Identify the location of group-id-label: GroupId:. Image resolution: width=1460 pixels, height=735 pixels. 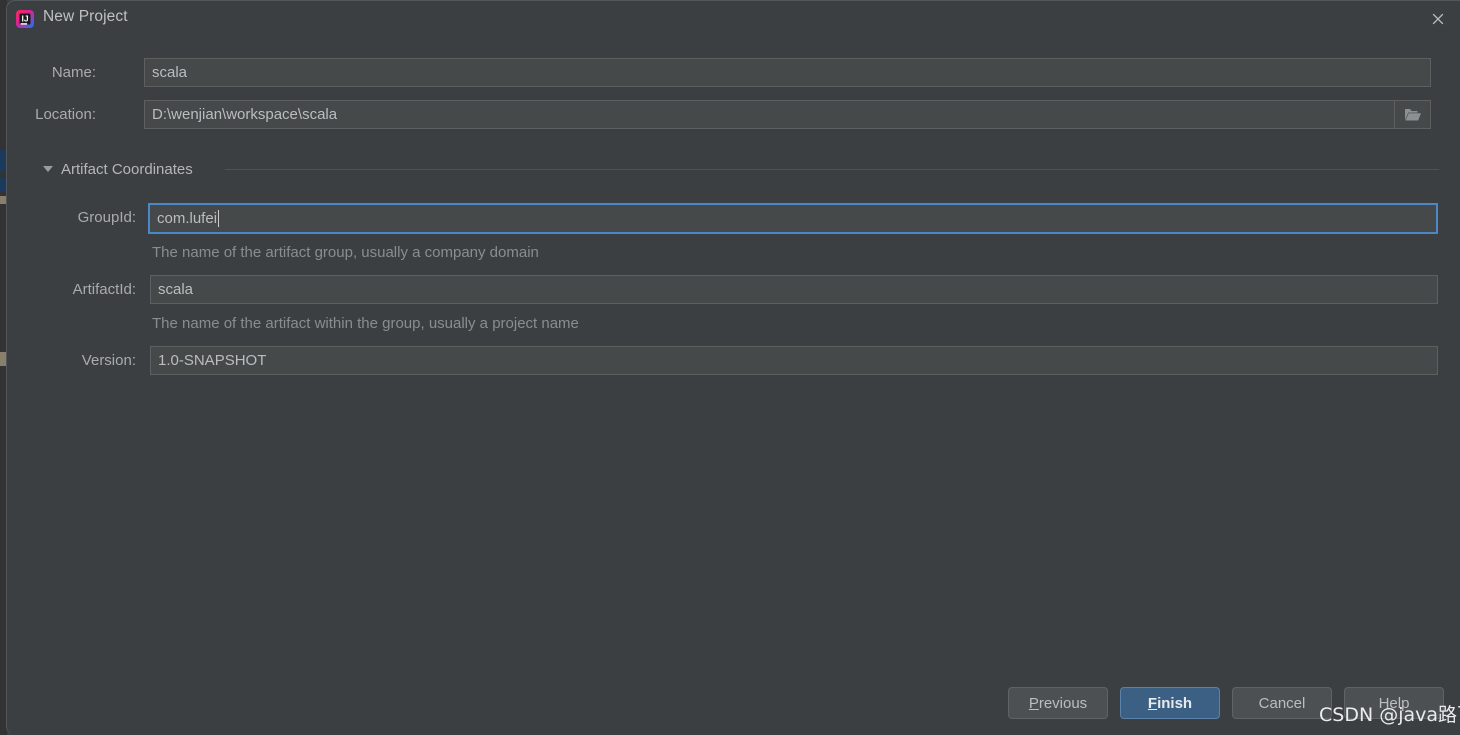
(106, 217).